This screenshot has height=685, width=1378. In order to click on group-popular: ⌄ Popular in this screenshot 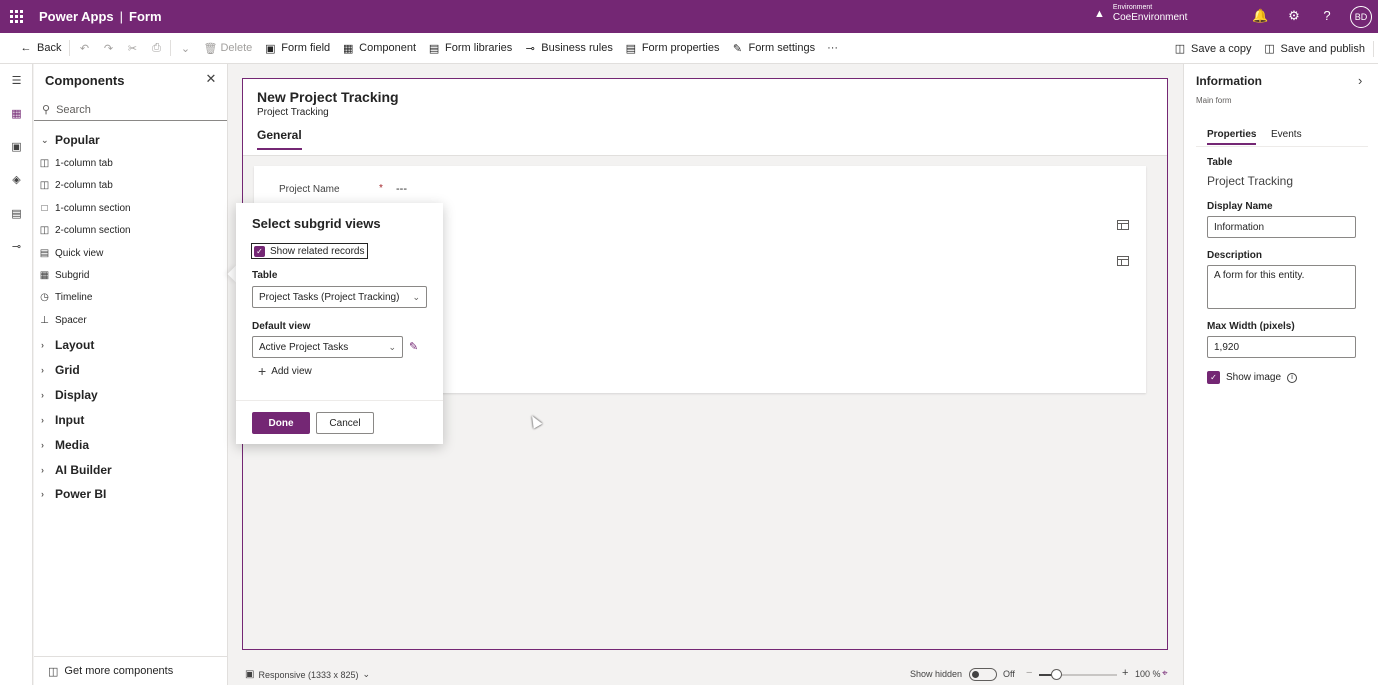, I will do `click(70, 140)`.